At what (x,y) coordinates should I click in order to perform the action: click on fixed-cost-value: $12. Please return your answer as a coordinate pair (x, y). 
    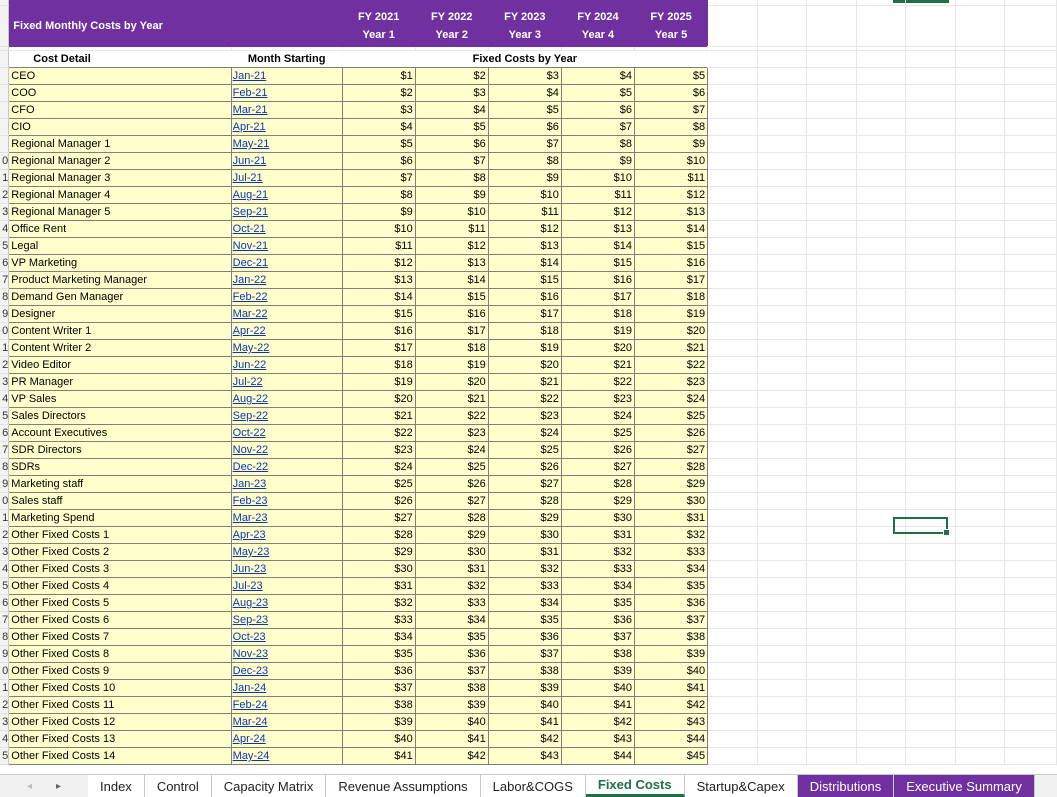
    Looking at the image, I should click on (524, 229).